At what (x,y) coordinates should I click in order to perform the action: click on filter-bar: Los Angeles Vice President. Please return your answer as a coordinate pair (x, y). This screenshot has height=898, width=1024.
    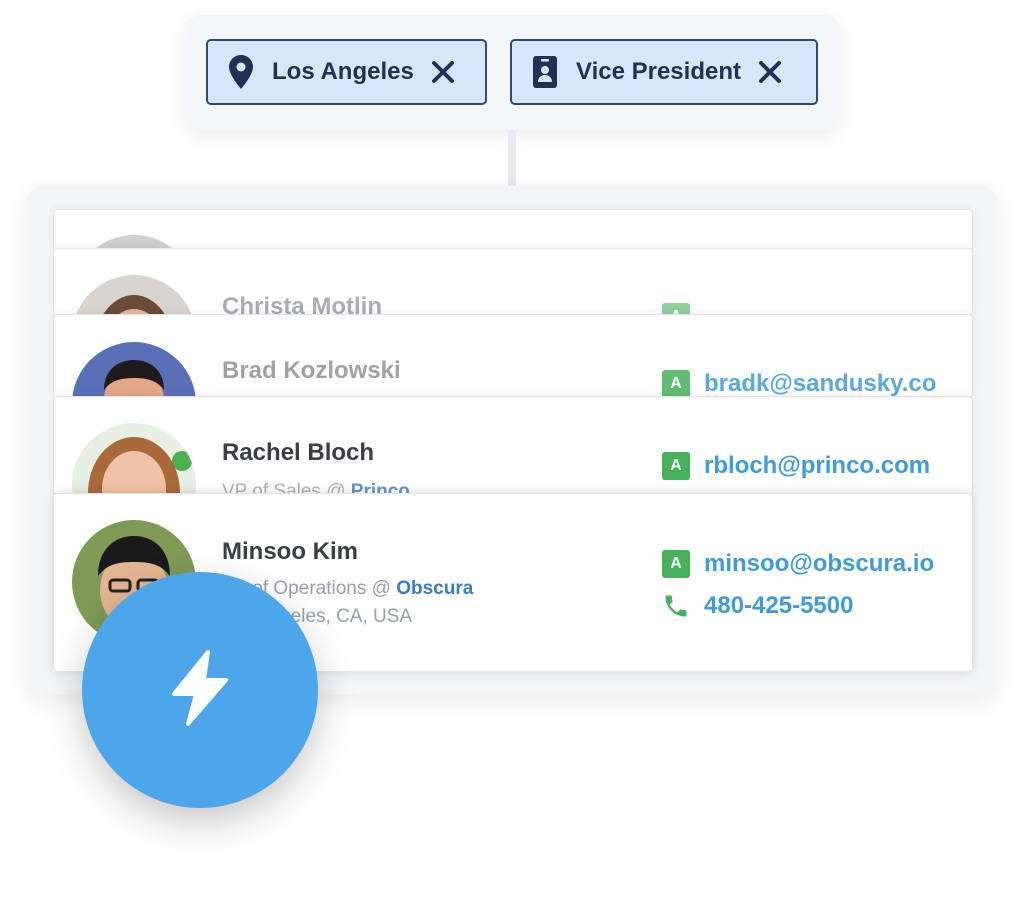
    Looking at the image, I should click on (512, 72).